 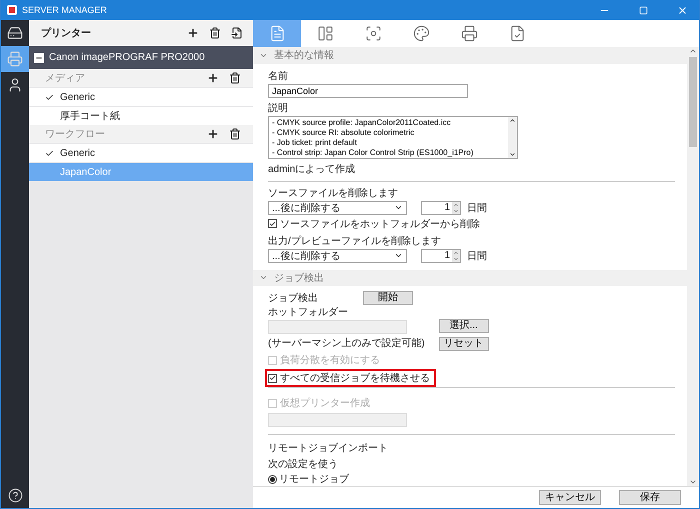 I want to click on reset-button: リセット, so click(x=463, y=344).